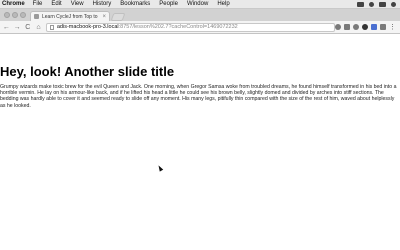 The width and height of the screenshot is (400, 250). What do you see at coordinates (56, 4) in the screenshot?
I see `menu-edit: Edit` at bounding box center [56, 4].